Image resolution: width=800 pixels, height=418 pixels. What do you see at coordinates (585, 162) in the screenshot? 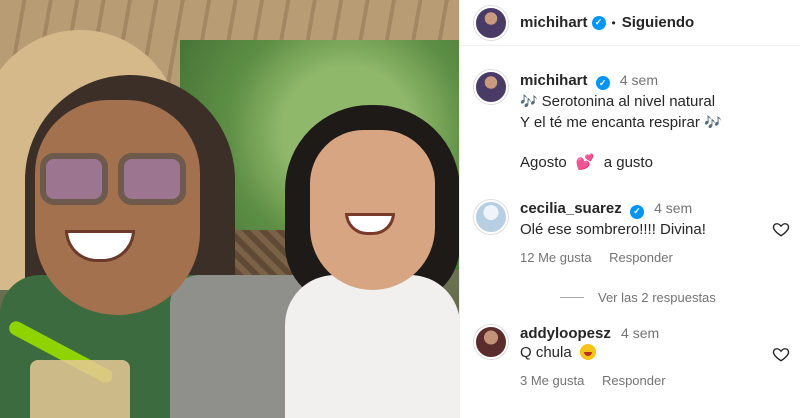
I see `two-hearts-icon: 💕` at bounding box center [585, 162].